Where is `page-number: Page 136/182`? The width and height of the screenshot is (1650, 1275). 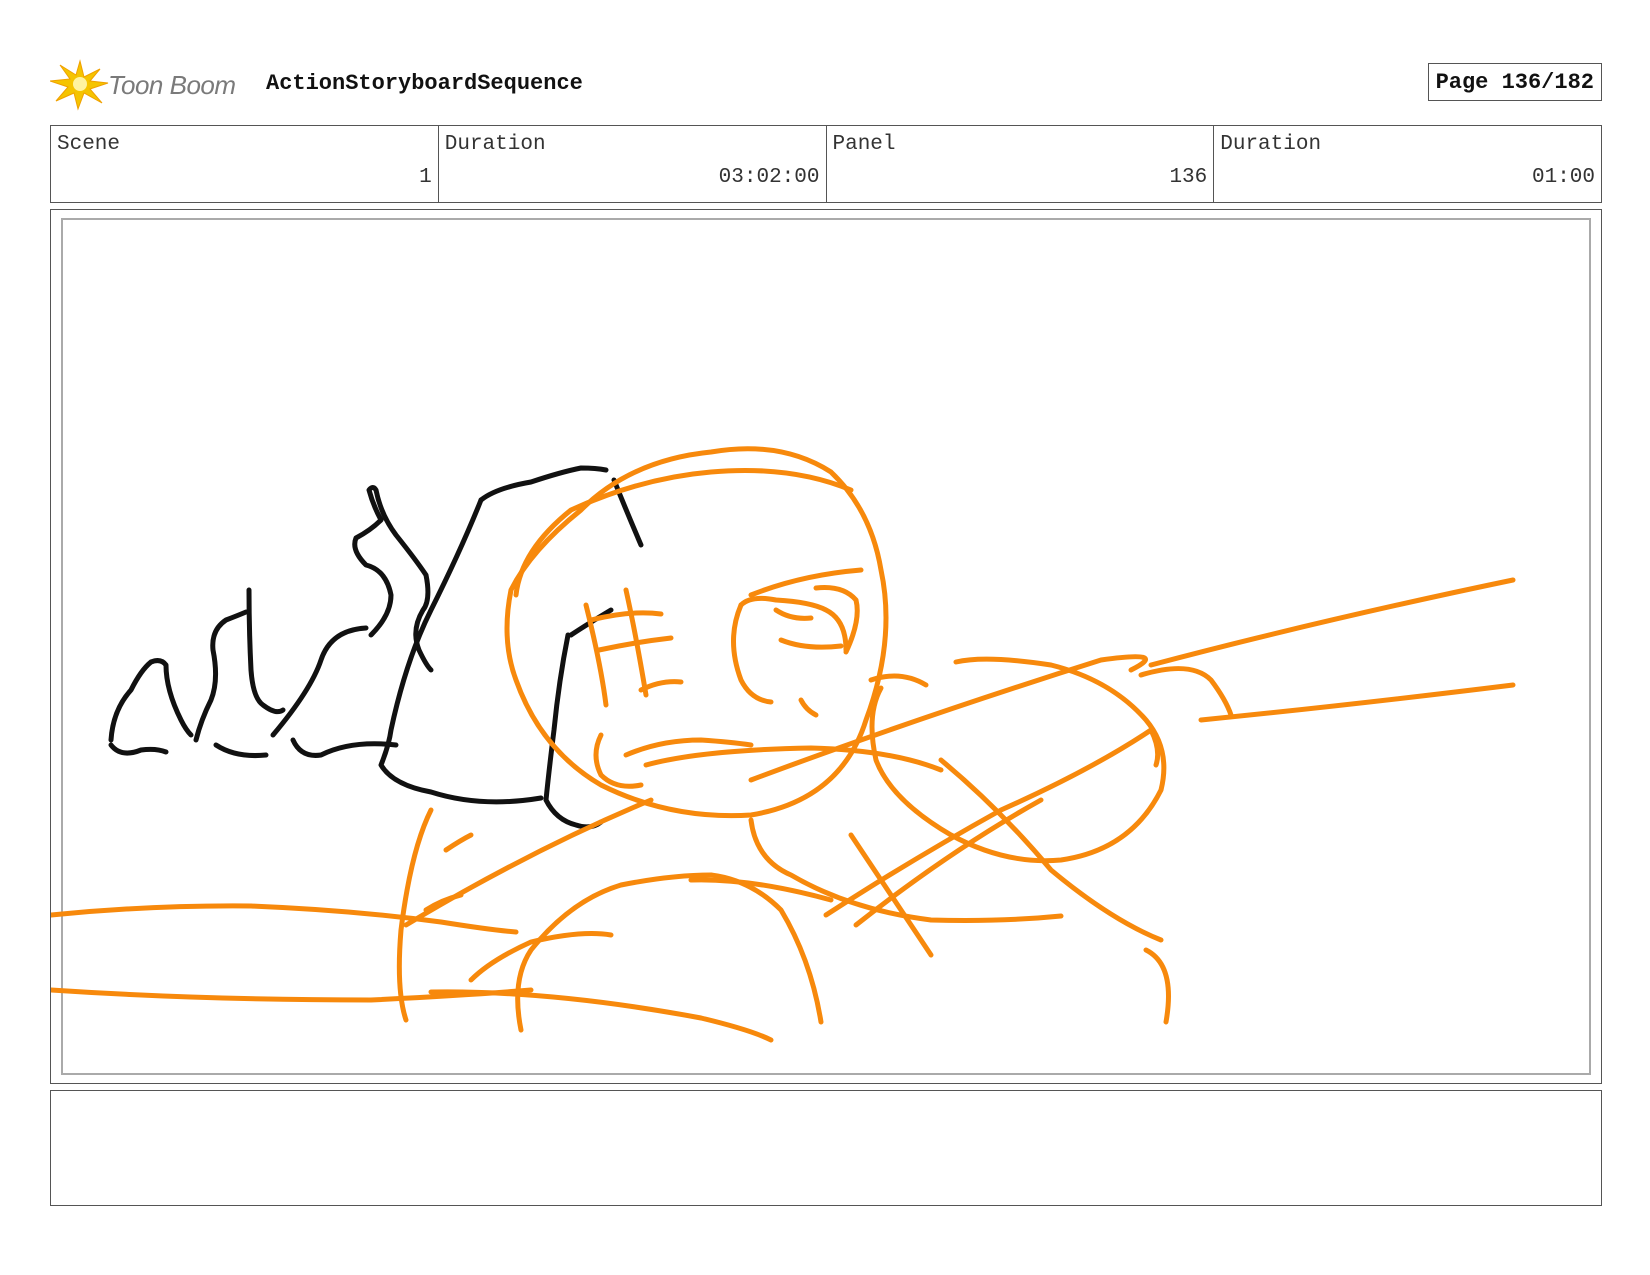
page-number: Page 136/182 is located at coordinates (1514, 82).